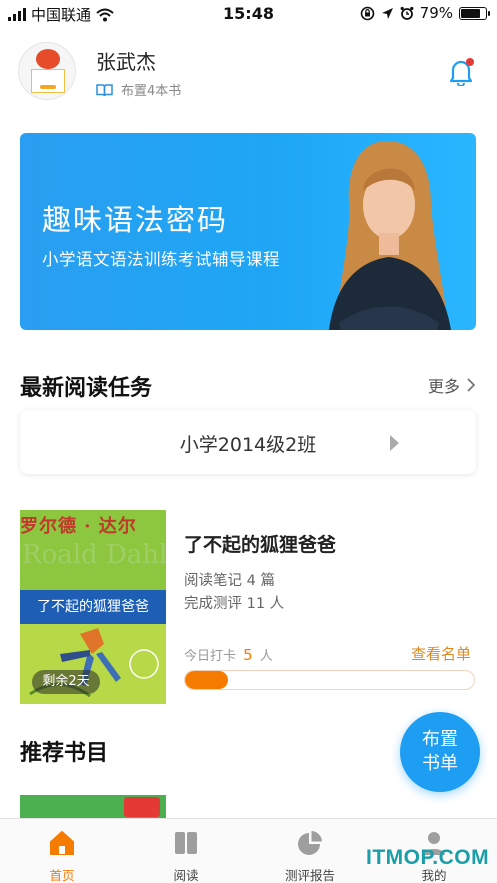 The width and height of the screenshot is (497, 883). Describe the element at coordinates (94, 555) in the screenshot. I see `cover-author-en: Roald Dahl` at that location.